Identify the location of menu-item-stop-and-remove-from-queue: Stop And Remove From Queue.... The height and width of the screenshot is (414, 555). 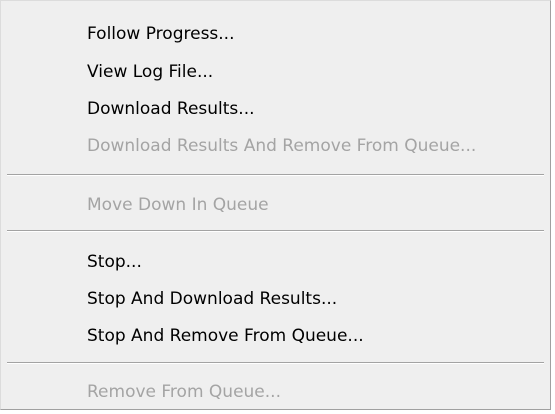
(313, 336).